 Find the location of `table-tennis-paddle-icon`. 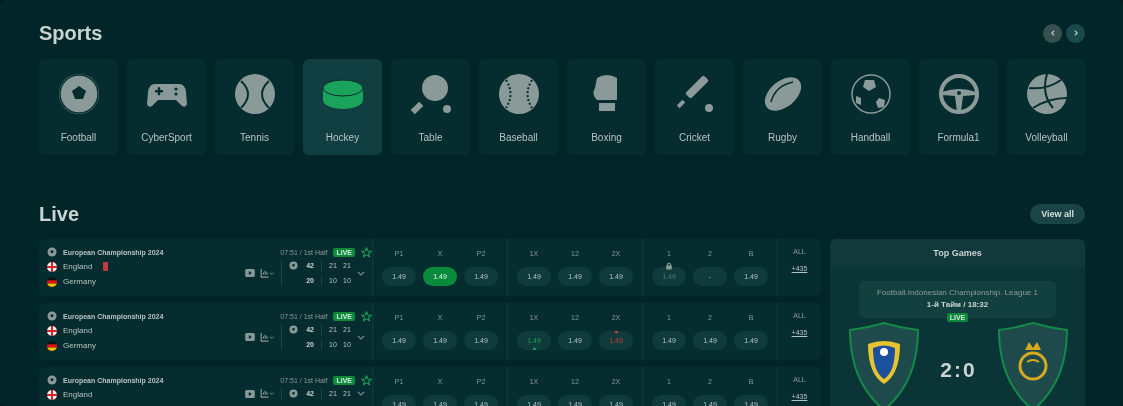

table-tennis-paddle-icon is located at coordinates (430, 94).